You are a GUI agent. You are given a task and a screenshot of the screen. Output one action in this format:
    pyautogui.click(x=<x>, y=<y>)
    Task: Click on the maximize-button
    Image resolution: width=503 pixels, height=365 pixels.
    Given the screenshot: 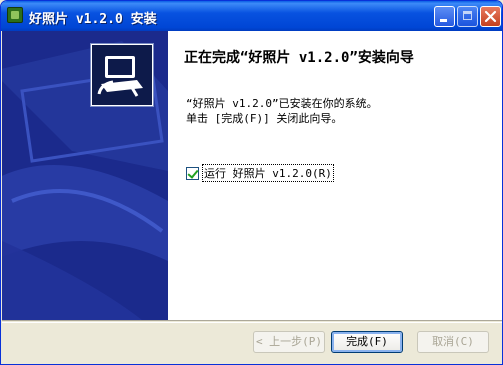 What is the action you would take?
    pyautogui.click(x=467, y=16)
    